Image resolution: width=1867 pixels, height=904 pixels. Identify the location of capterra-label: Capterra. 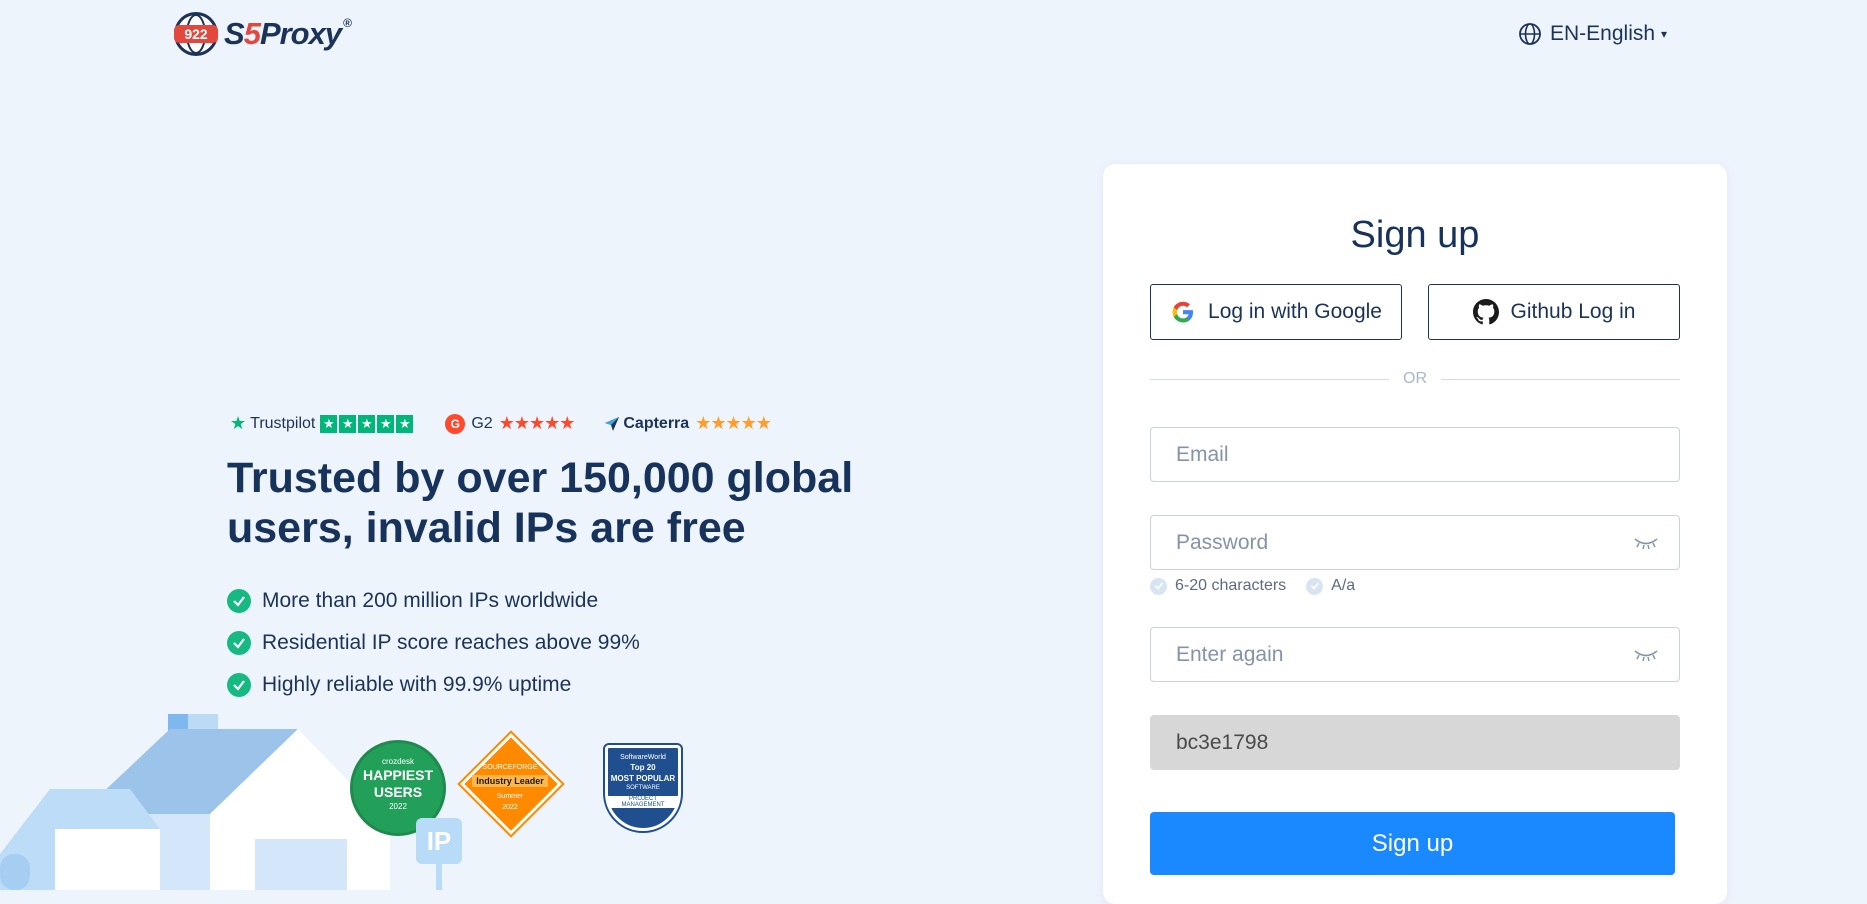
(656, 423).